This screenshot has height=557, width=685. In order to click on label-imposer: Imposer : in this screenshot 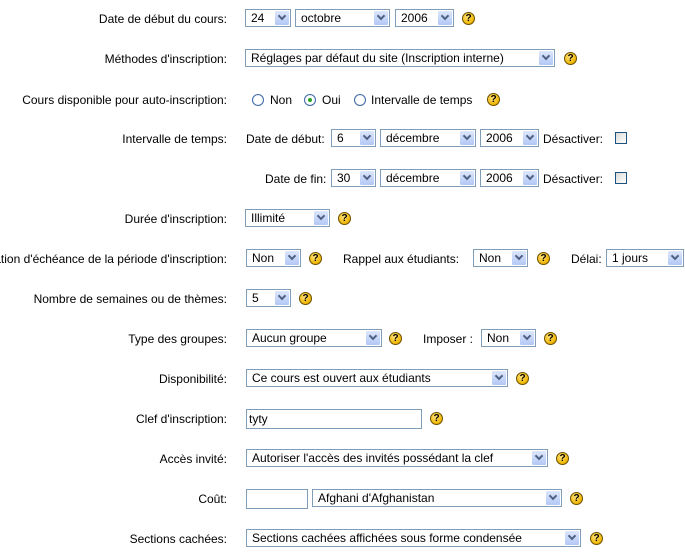, I will do `click(448, 339)`.